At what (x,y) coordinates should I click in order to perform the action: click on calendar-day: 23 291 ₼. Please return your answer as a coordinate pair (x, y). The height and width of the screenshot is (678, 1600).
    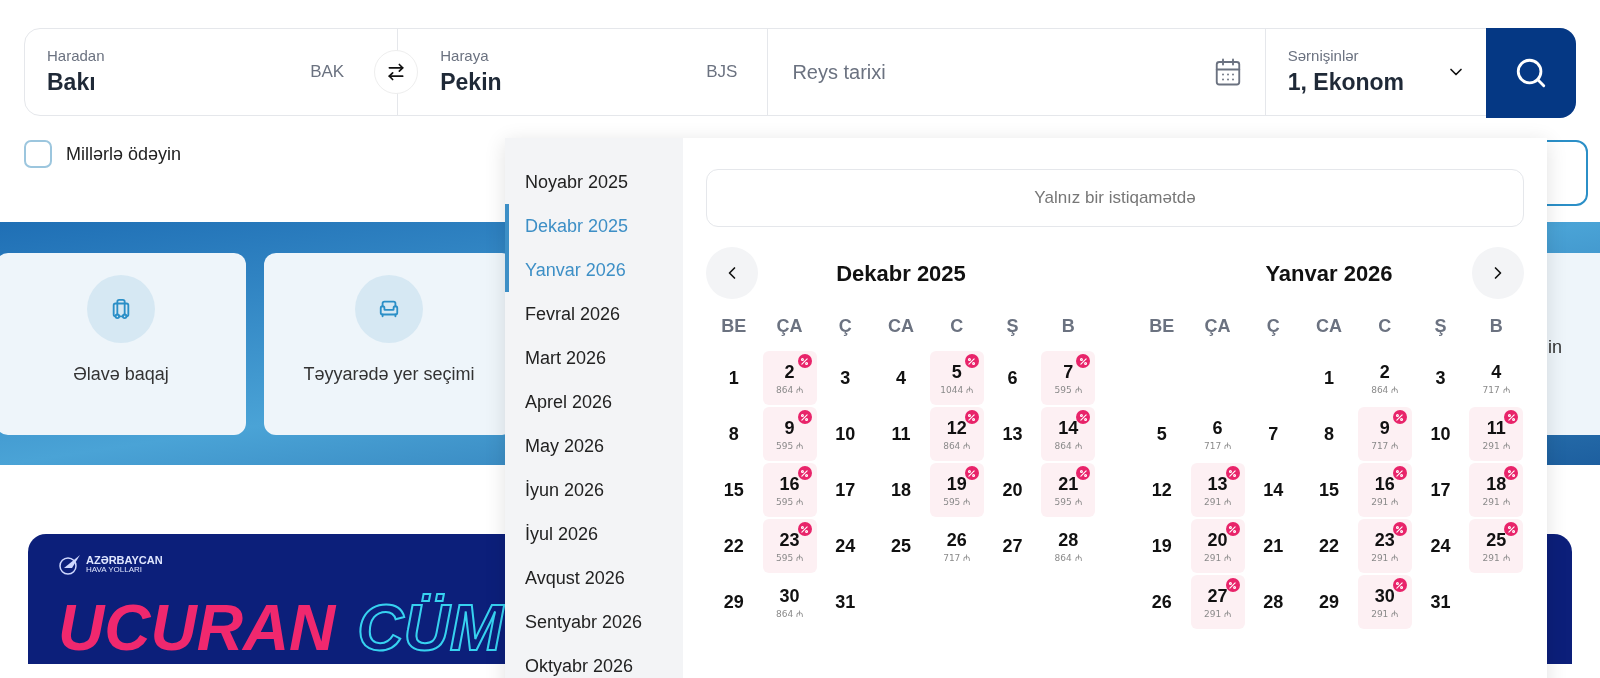
    Looking at the image, I should click on (1384, 546).